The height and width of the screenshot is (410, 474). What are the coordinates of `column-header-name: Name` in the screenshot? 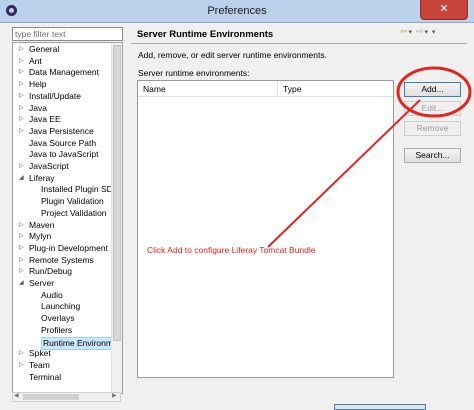 It's located at (208, 89).